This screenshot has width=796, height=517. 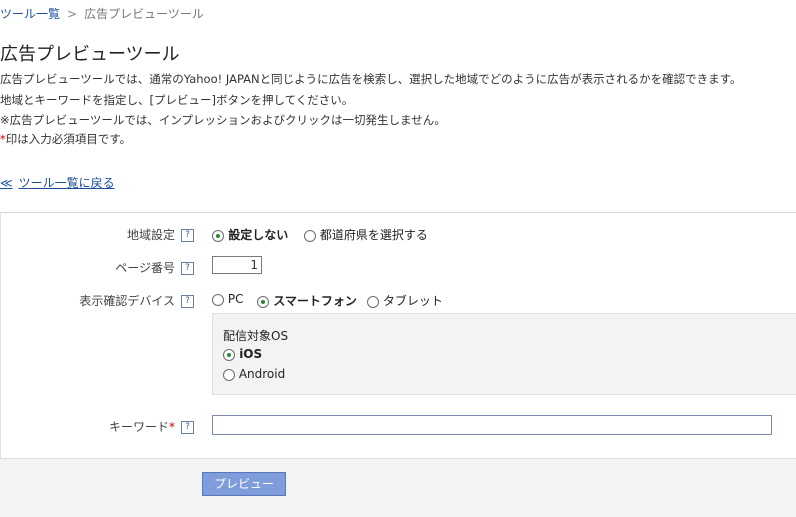 I want to click on device-option-pc-label: PC, so click(x=235, y=299).